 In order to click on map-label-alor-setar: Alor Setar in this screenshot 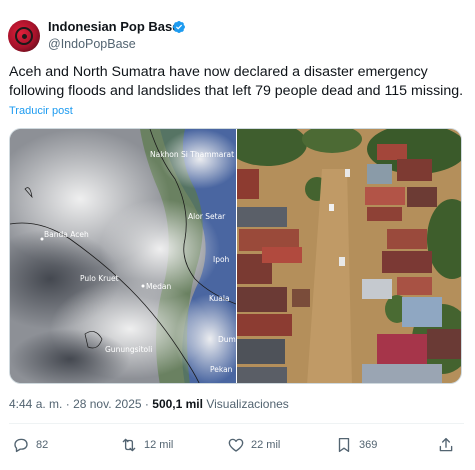, I will do `click(207, 216)`.